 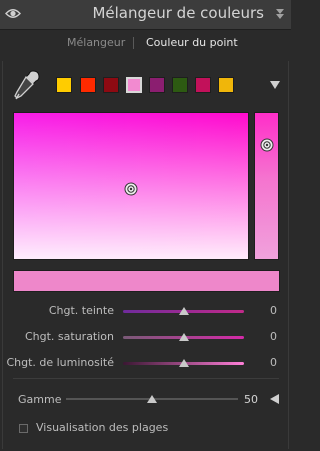 What do you see at coordinates (273, 310) in the screenshot?
I see `slider-value-teinte: 0` at bounding box center [273, 310].